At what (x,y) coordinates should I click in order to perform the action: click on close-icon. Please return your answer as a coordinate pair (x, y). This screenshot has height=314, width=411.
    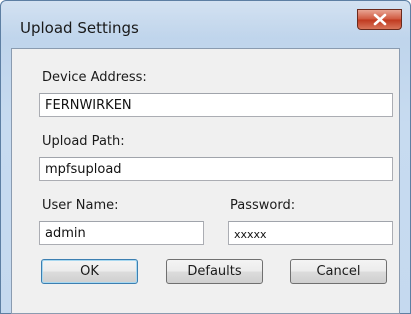
    Looking at the image, I should click on (380, 19).